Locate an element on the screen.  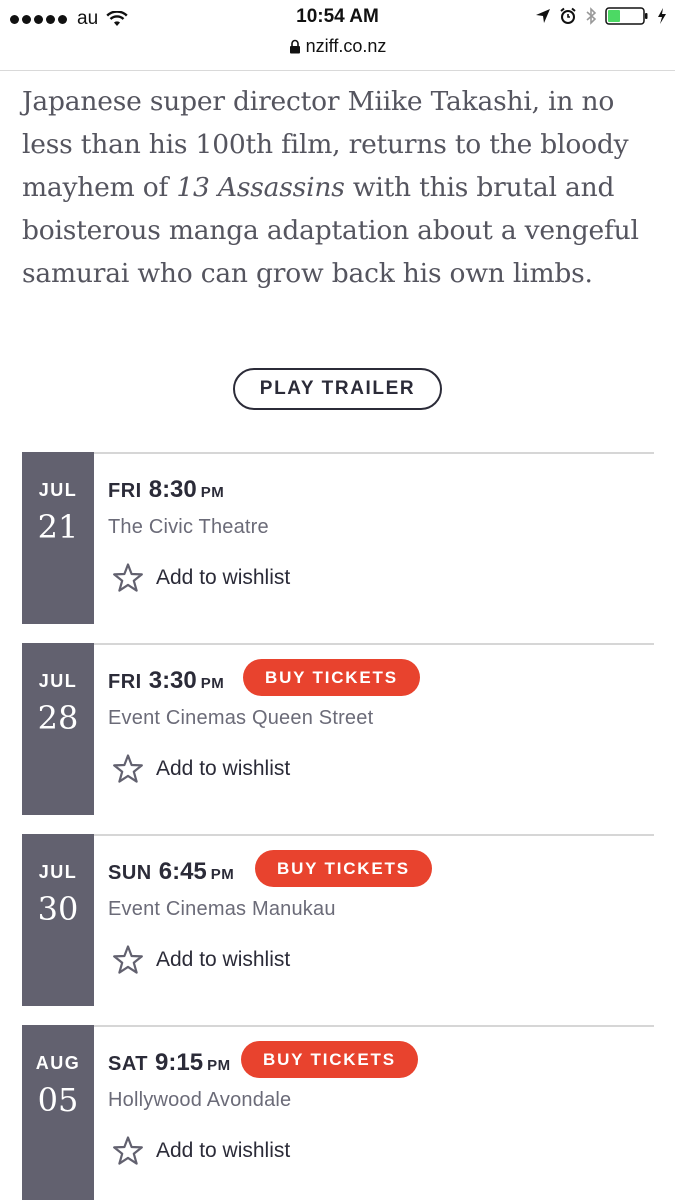
screening-venue: Hollywood Avondale is located at coordinates (199, 1100).